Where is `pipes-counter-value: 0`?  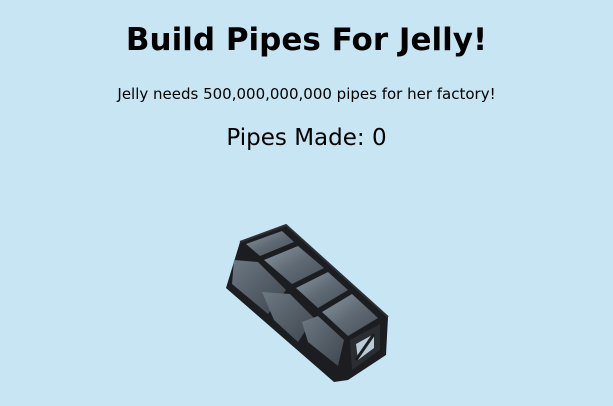
pipes-counter-value: 0 is located at coordinates (379, 138).